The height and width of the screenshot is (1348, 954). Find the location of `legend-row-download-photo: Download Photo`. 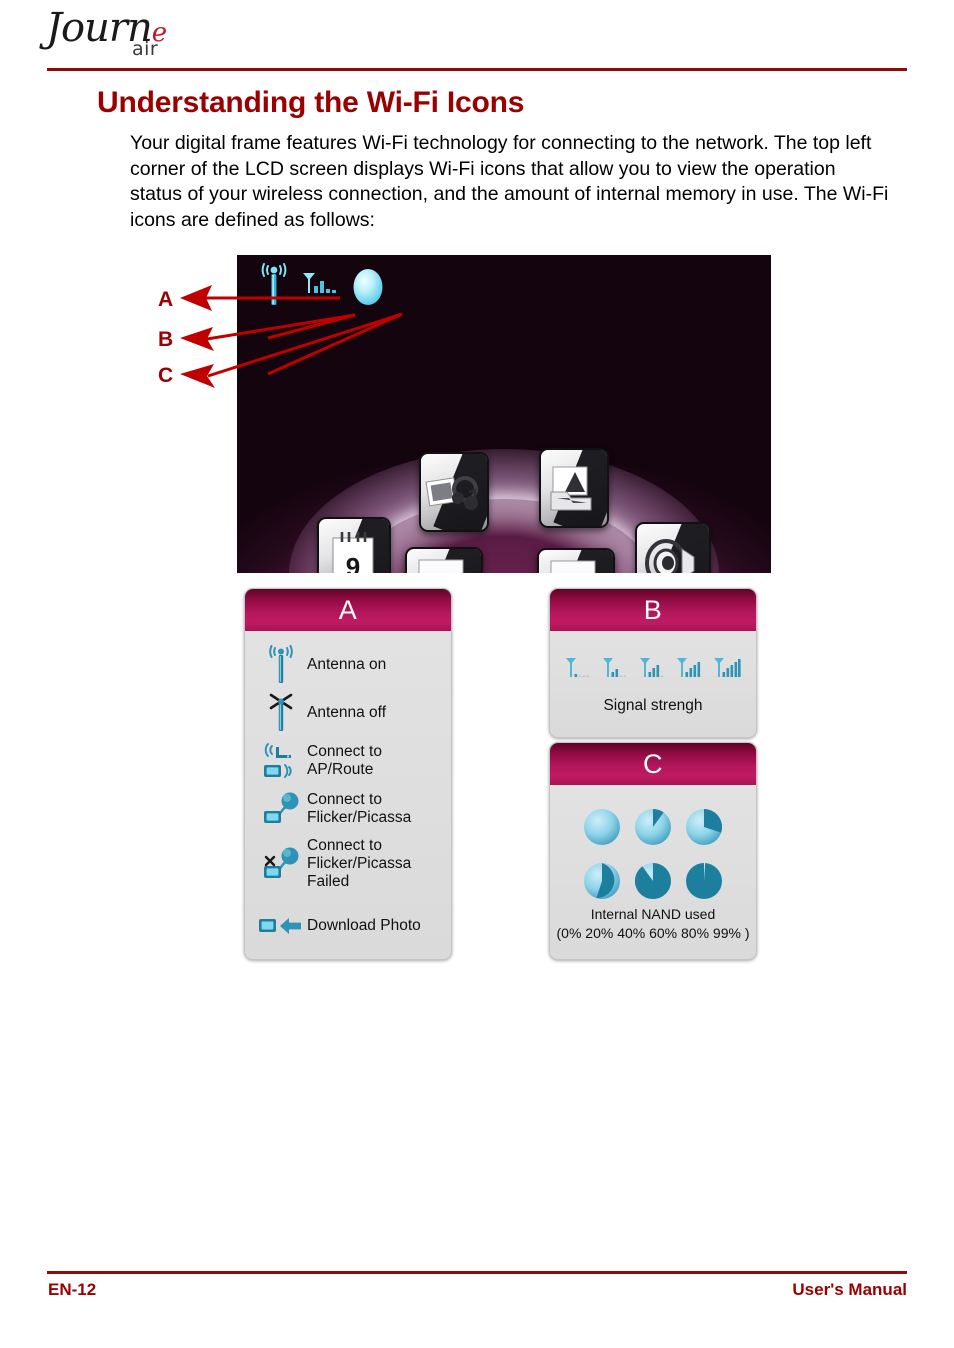

legend-row-download-photo: Download Photo is located at coordinates (348, 926).